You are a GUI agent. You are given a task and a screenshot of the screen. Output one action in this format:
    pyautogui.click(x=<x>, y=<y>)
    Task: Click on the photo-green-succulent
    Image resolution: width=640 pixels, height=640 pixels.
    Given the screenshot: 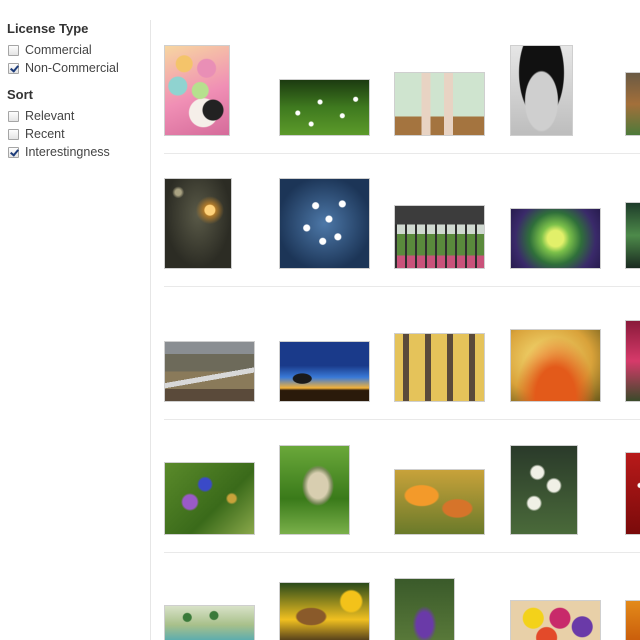 What is the action you would take?
    pyautogui.click(x=555, y=238)
    